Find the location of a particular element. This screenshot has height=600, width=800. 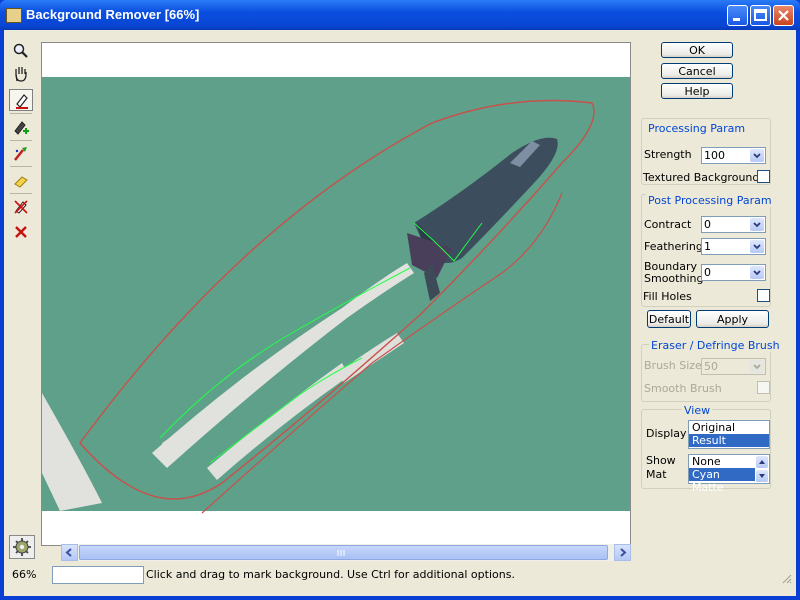

resize-grip-icon is located at coordinates (786, 578).